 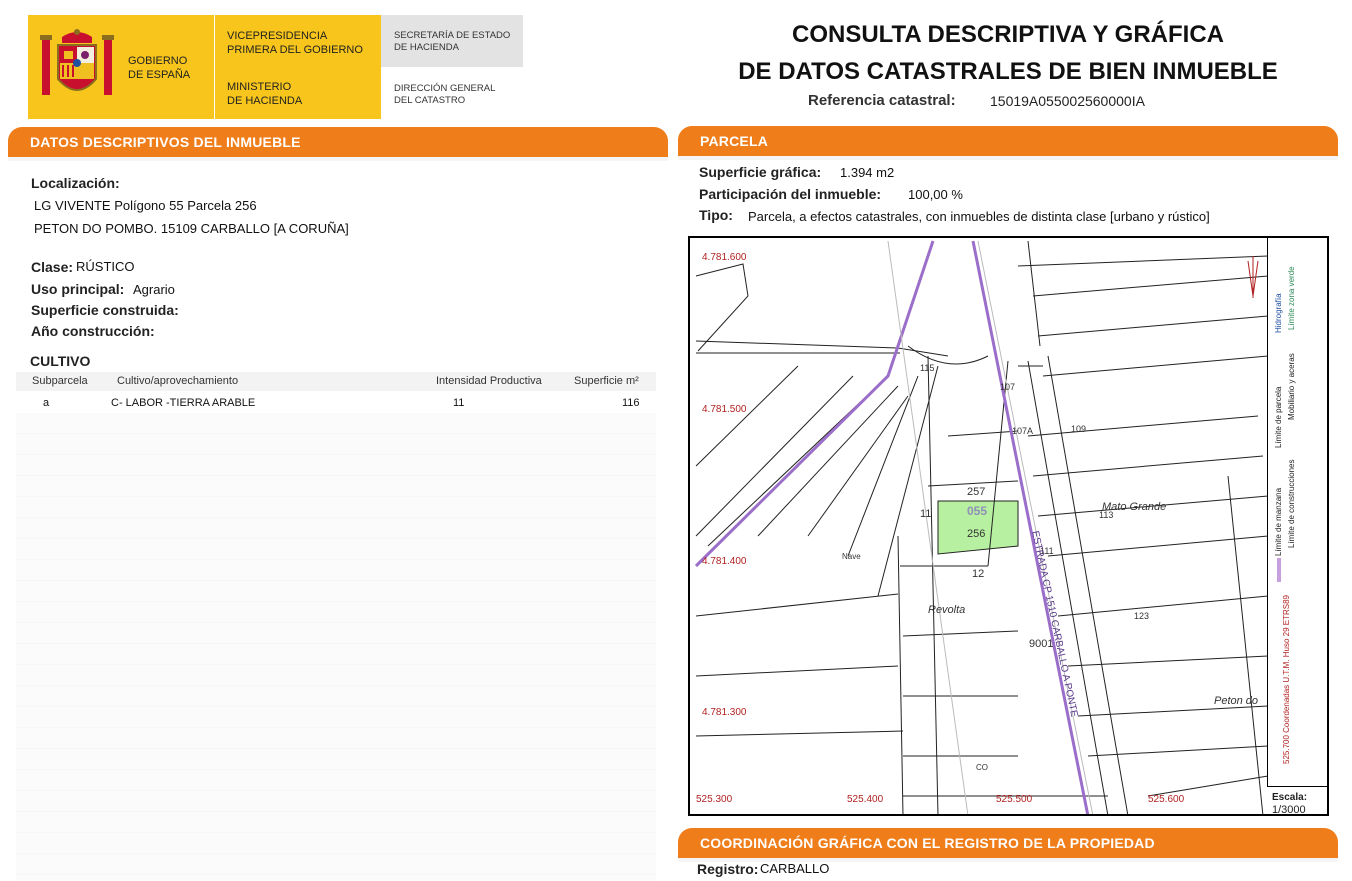 What do you see at coordinates (426, 47) in the screenshot?
I see `sec-line2: DE HACIENDA` at bounding box center [426, 47].